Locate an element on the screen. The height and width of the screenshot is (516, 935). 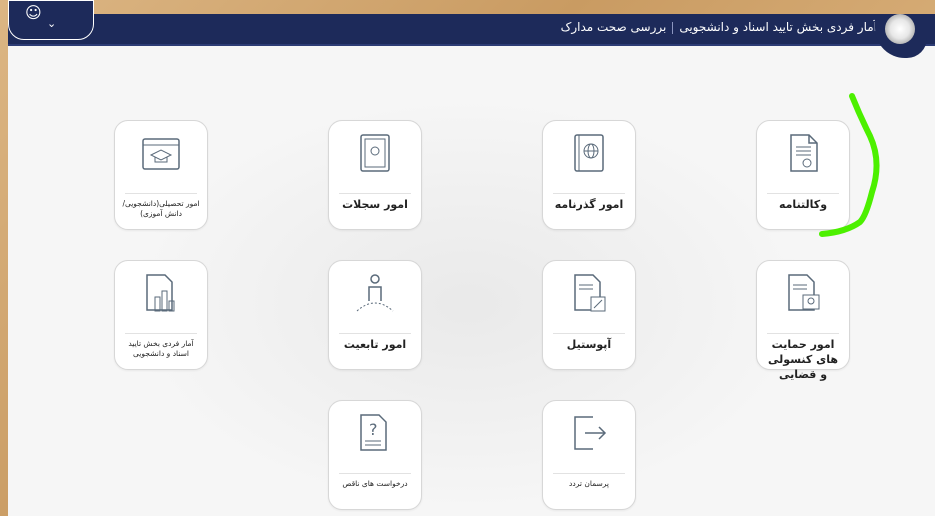
consular-support-icon is located at coordinates (804, 292).